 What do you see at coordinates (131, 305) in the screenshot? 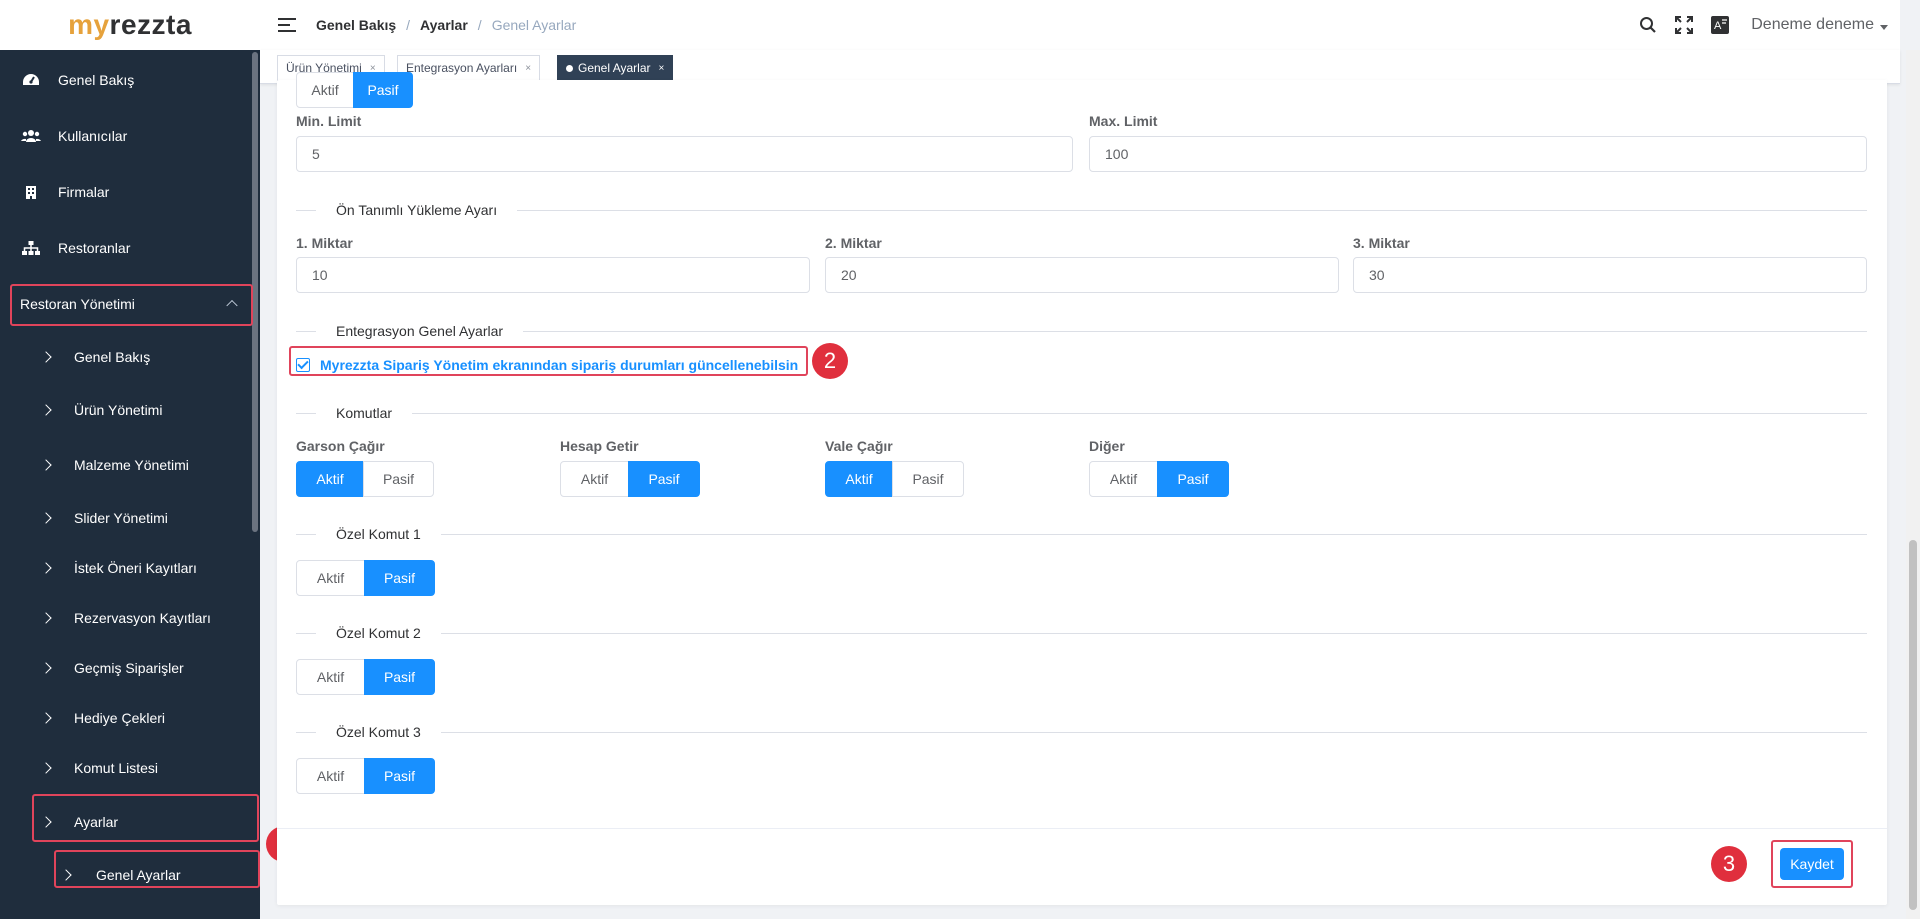
I see `highlight-box-restoran-yonetimi` at bounding box center [131, 305].